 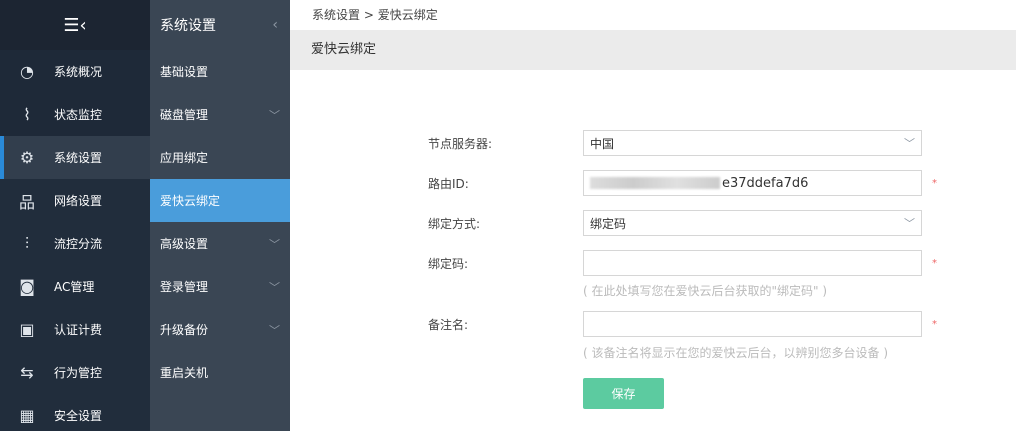 I want to click on bind-code-input, so click(x=752, y=263).